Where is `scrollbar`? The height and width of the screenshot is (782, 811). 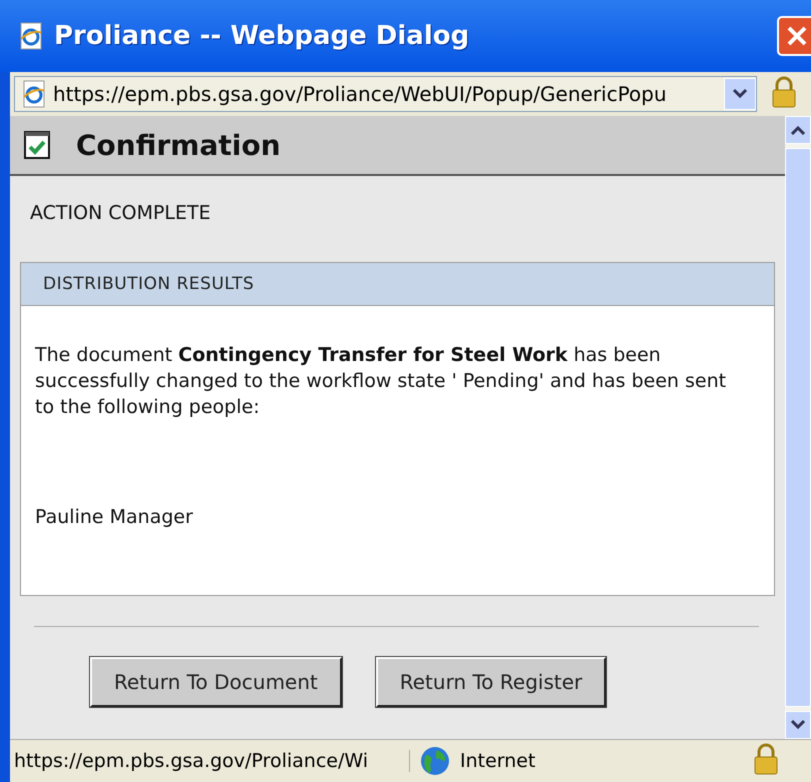
scrollbar is located at coordinates (798, 427).